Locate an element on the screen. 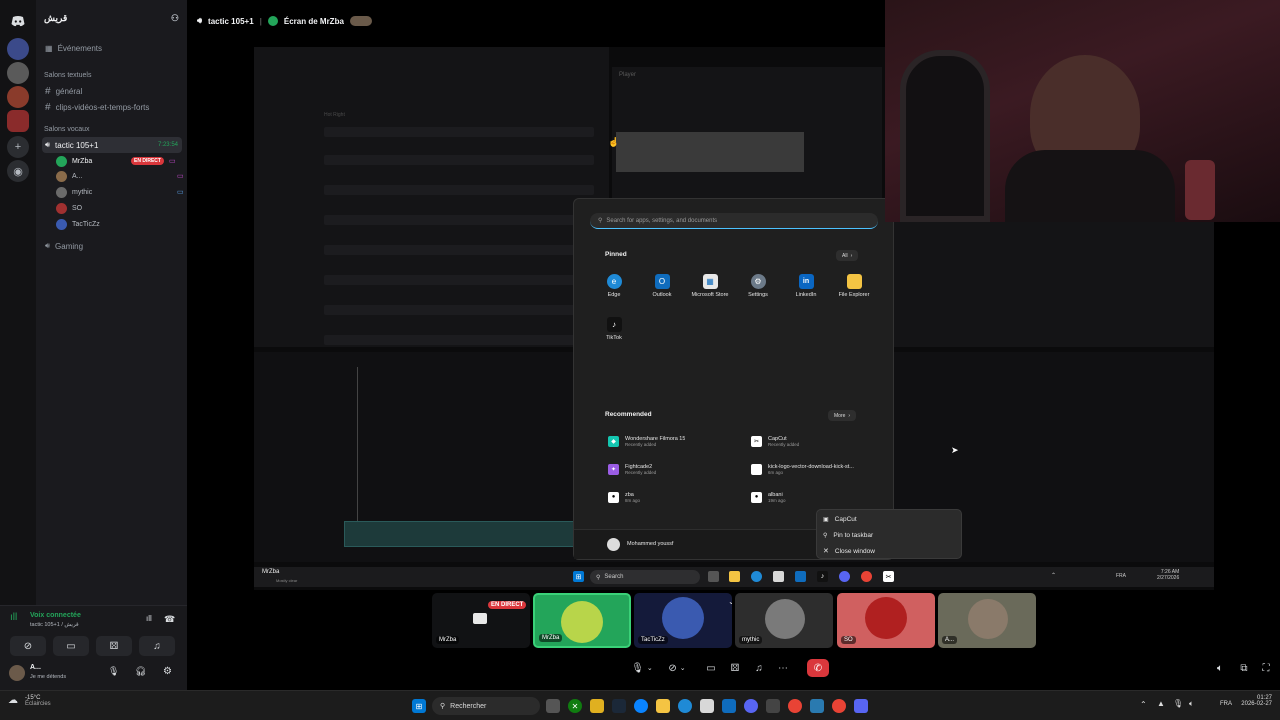 The width and height of the screenshot is (1280, 720). camera-off-button: ⊘ is located at coordinates (28, 646).